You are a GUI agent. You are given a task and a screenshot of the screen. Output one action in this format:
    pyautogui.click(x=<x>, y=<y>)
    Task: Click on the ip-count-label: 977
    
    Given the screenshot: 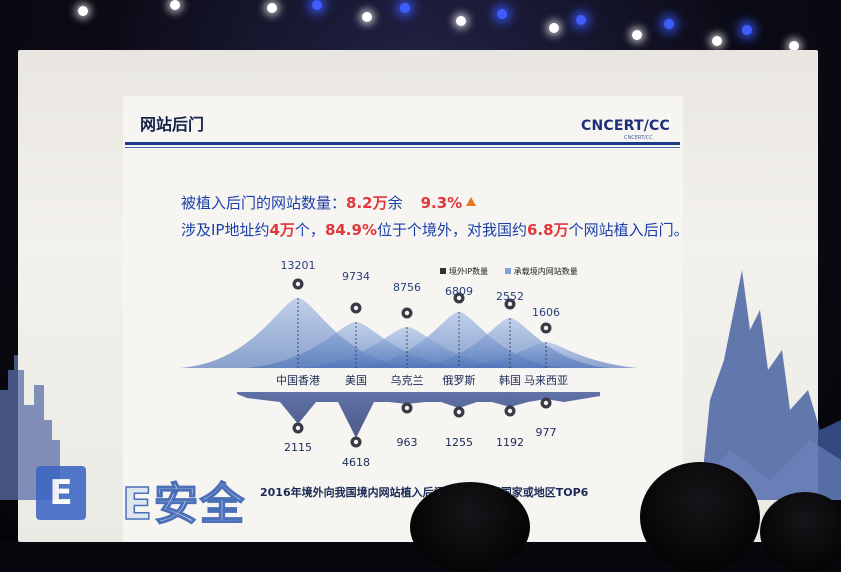 What is the action you would take?
    pyautogui.click(x=546, y=432)
    